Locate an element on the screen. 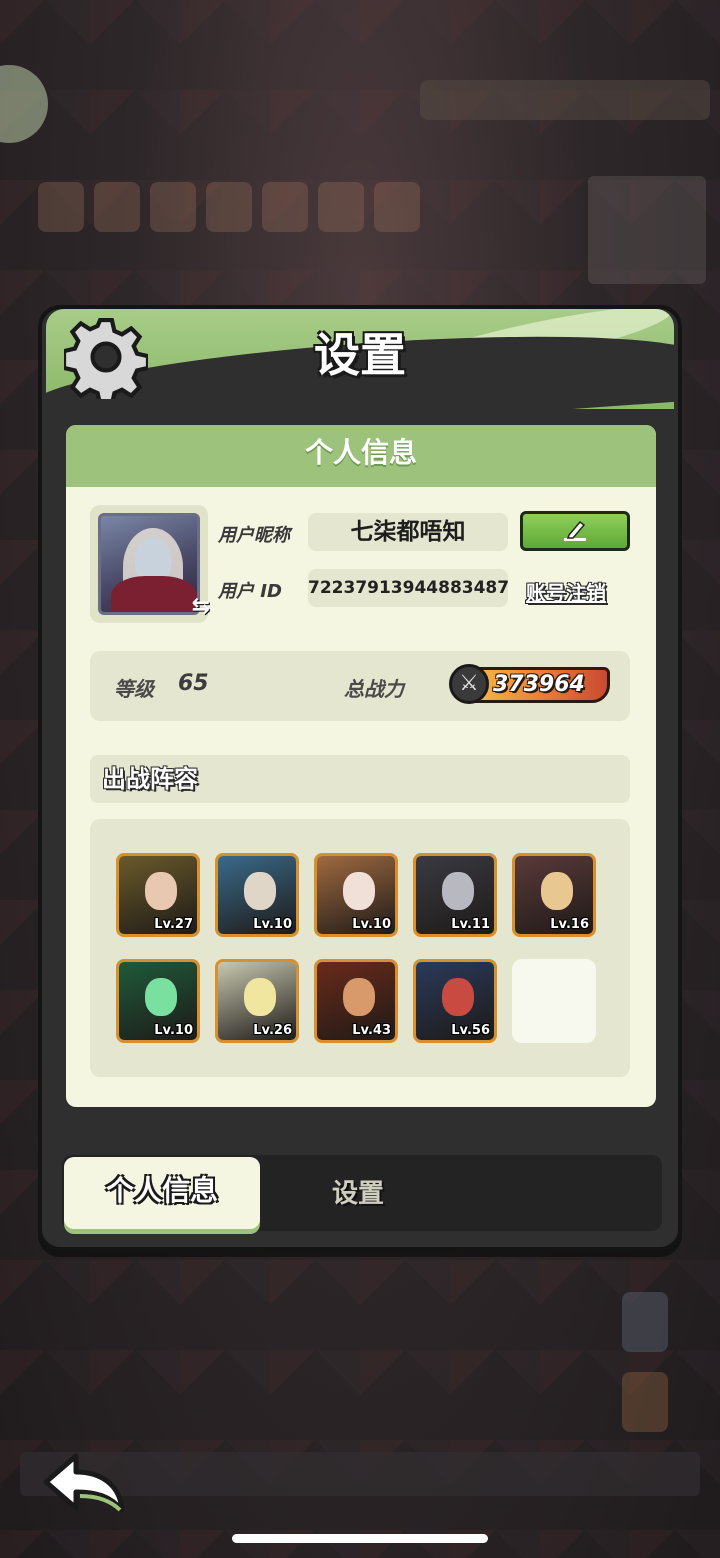 The height and width of the screenshot is (1558, 720). stats-bar: 等级 65 总战力 ⚔ 373964 is located at coordinates (360, 686).